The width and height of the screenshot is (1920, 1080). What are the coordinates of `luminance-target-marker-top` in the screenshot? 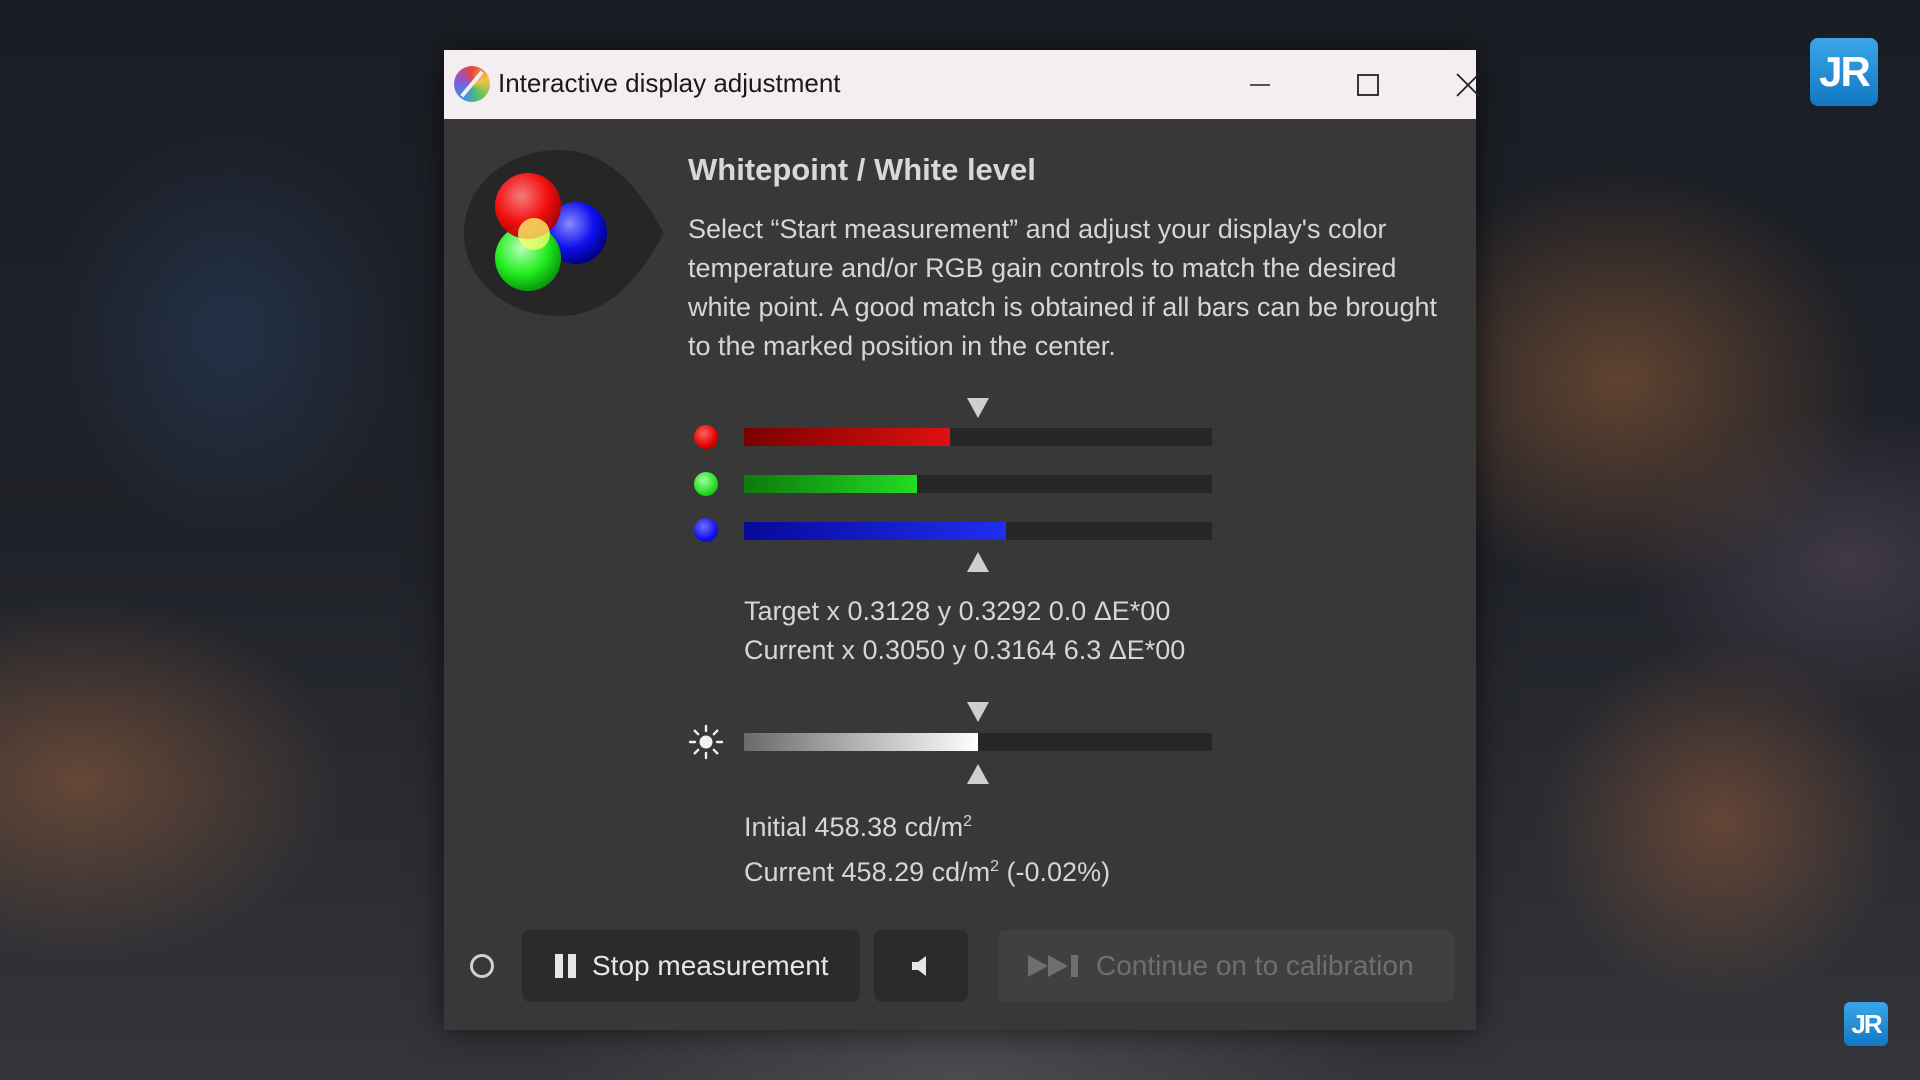 It's located at (978, 712).